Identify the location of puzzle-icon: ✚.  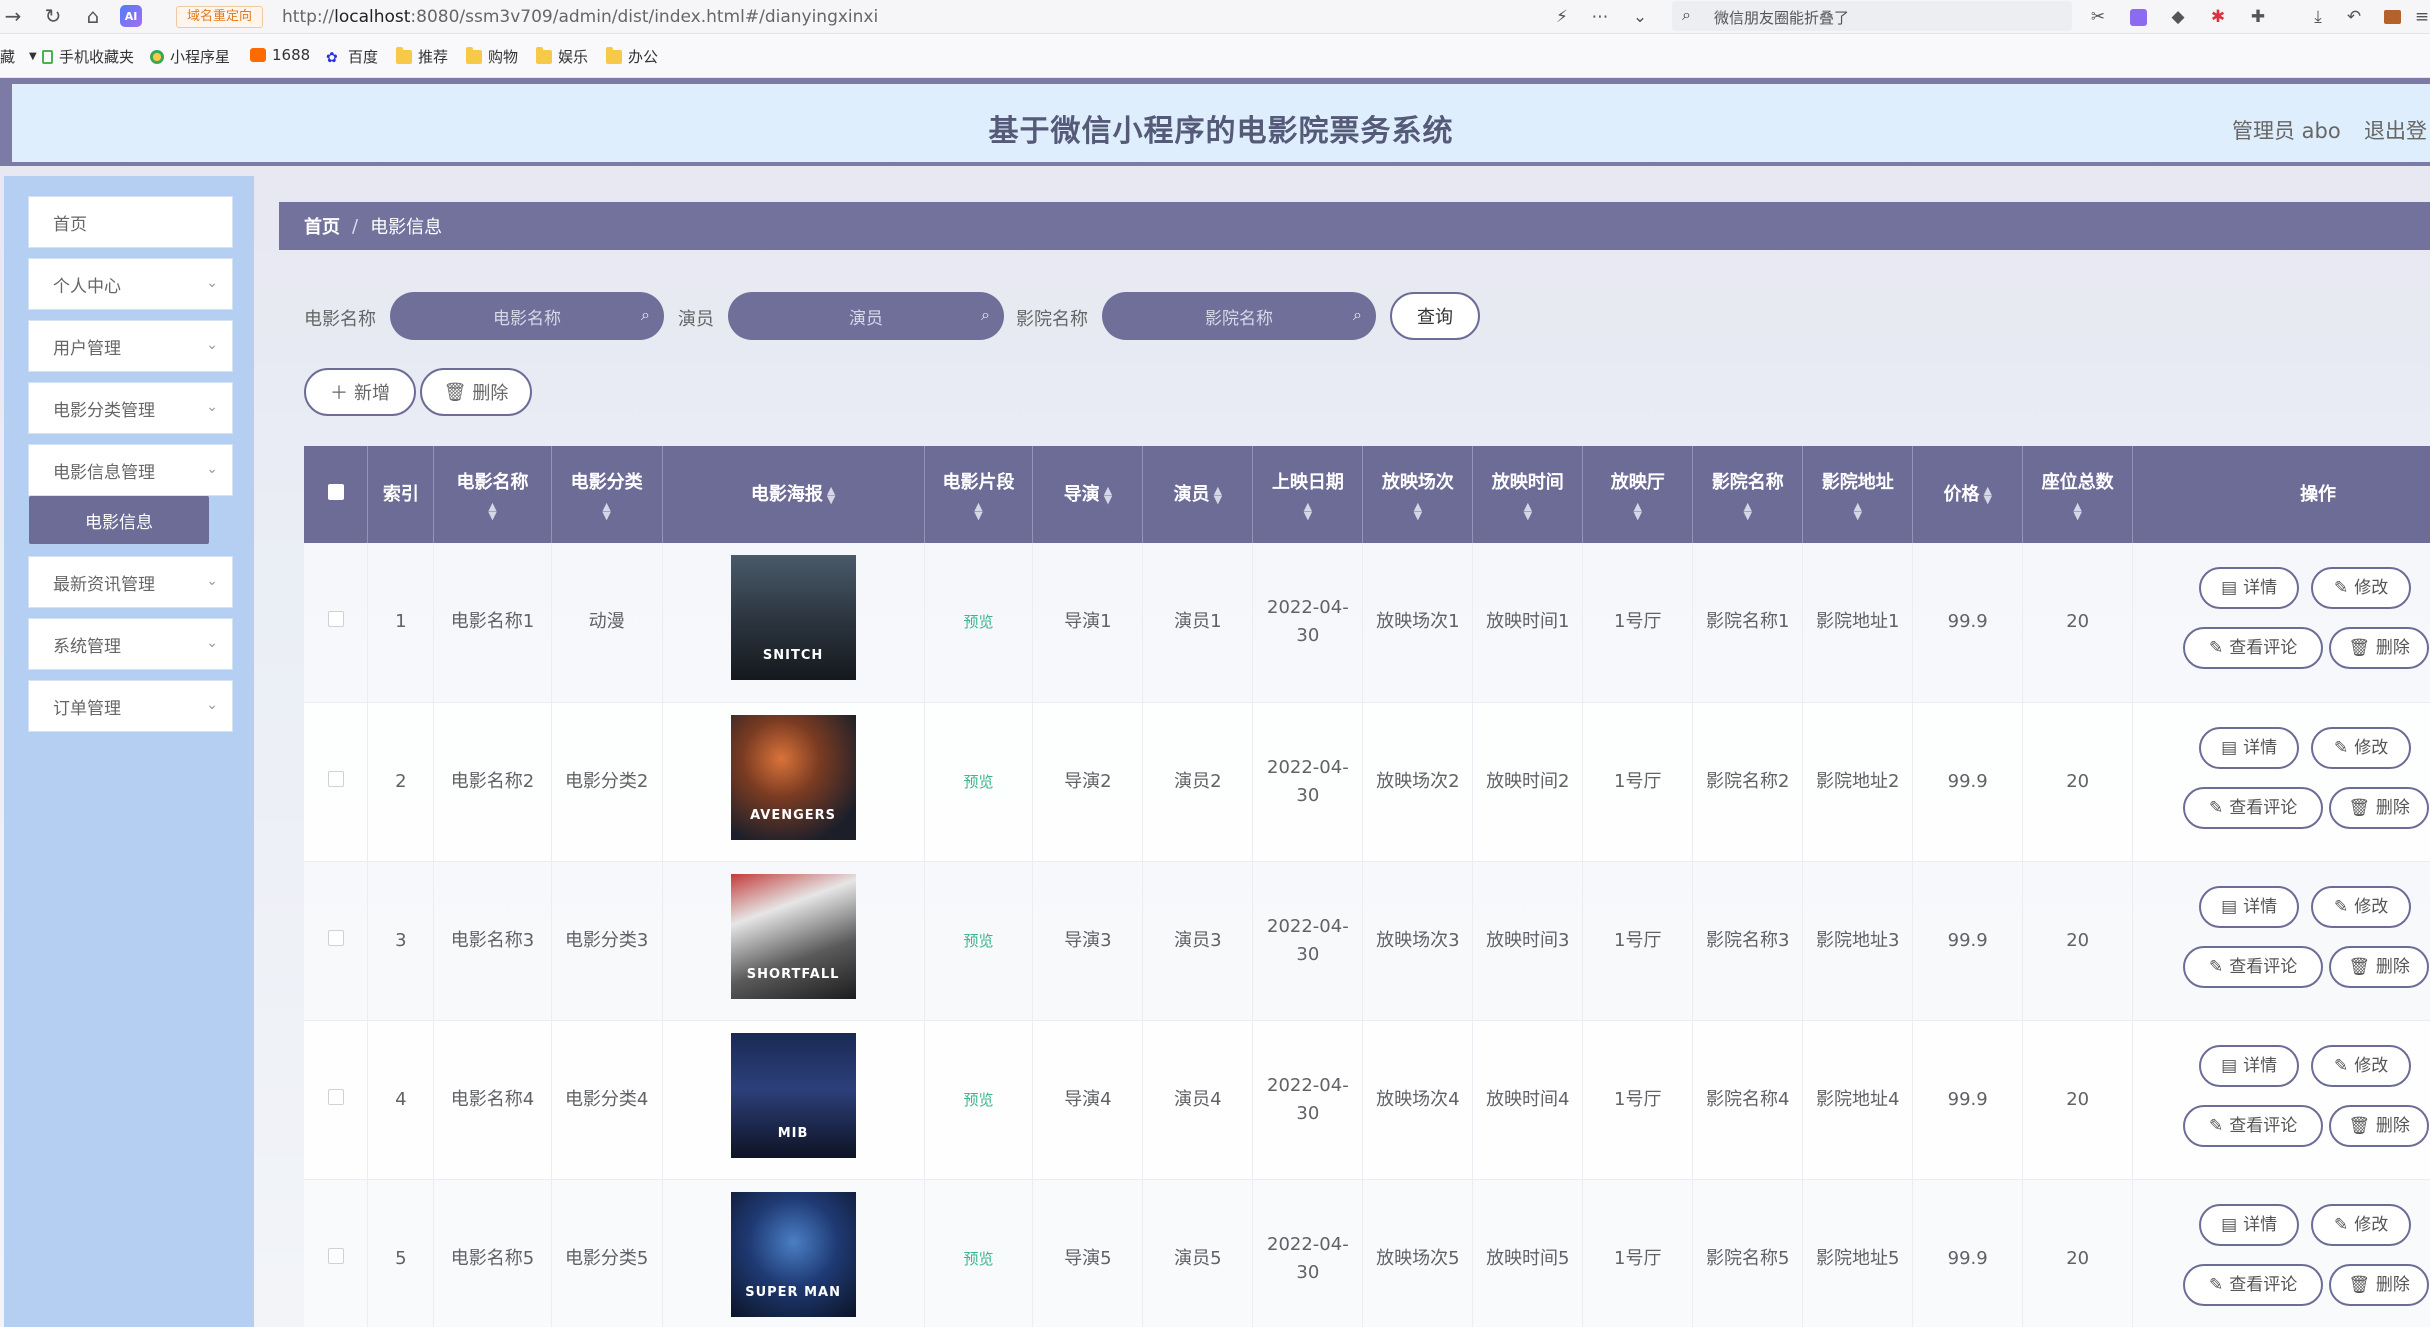
(2258, 17).